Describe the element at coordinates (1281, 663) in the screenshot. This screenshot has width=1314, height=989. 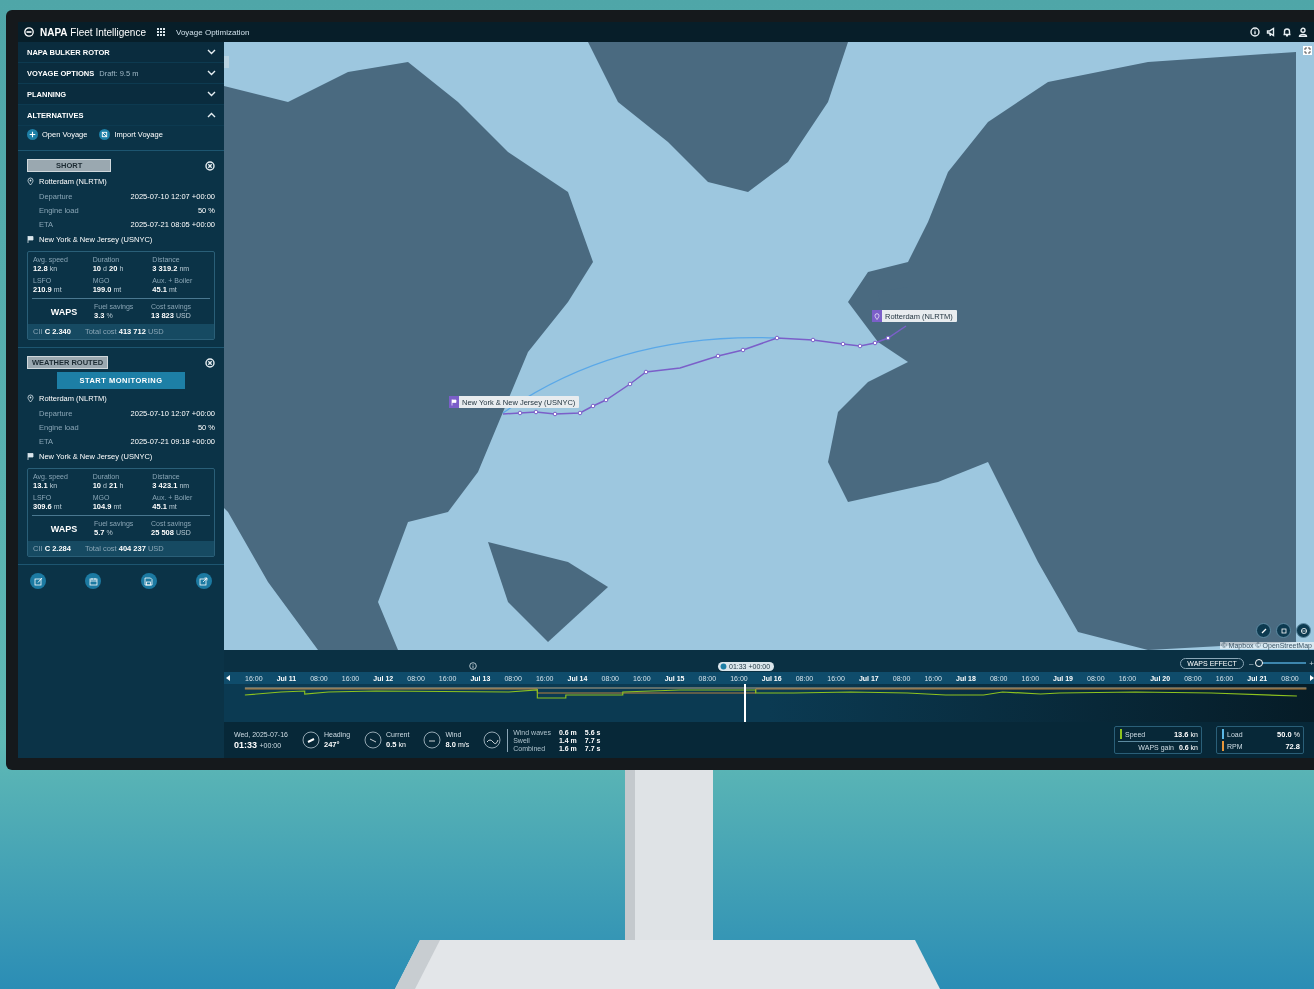
I see `slider-track` at that location.